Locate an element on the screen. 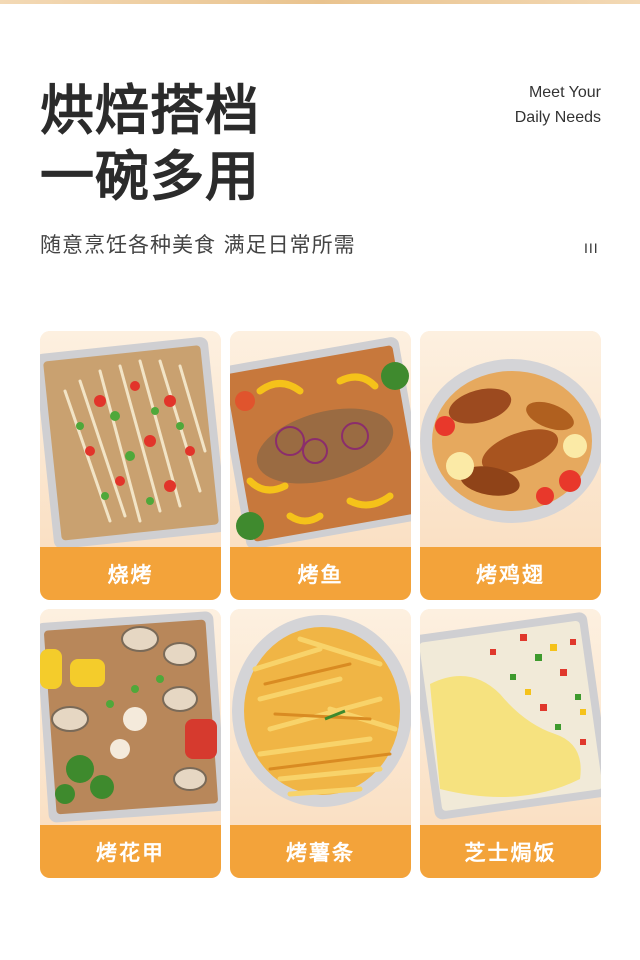 This screenshot has width=640, height=960. food-card-label: 烤鸡翅 is located at coordinates (510, 573).